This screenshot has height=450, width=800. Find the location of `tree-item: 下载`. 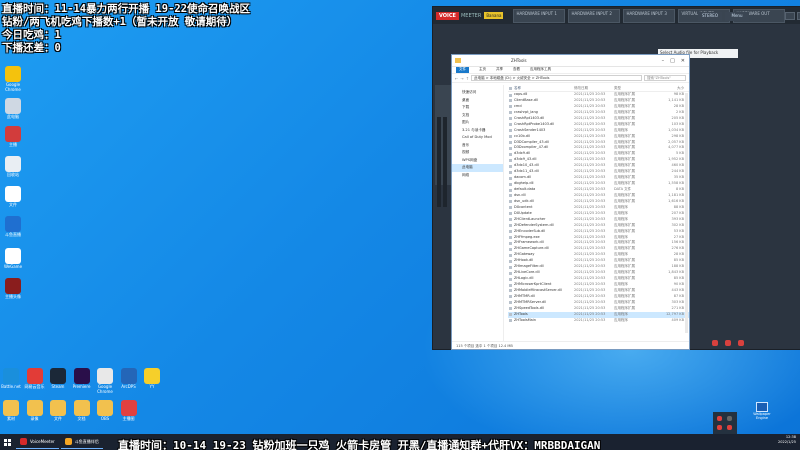

tree-item: 下载 is located at coordinates (477, 108).